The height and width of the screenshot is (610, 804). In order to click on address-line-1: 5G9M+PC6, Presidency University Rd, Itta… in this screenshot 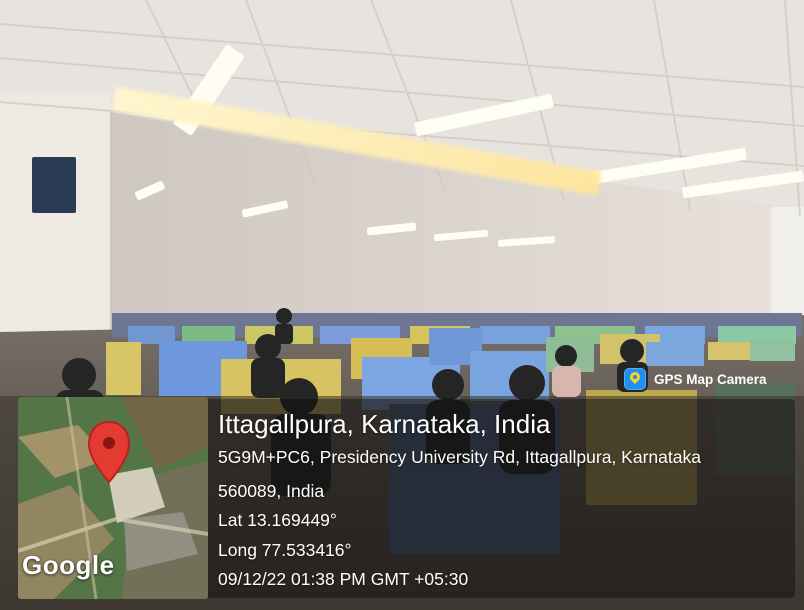, I will do `click(459, 457)`.